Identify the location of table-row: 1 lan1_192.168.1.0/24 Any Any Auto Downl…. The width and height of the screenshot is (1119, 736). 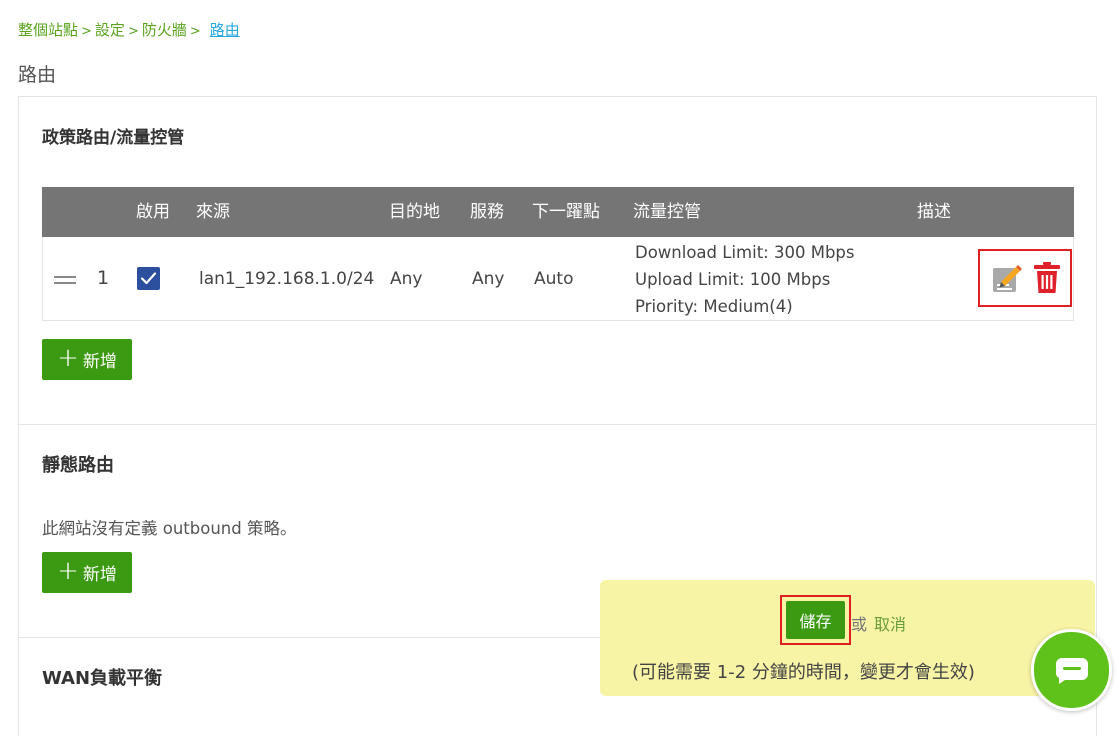
(558, 279).